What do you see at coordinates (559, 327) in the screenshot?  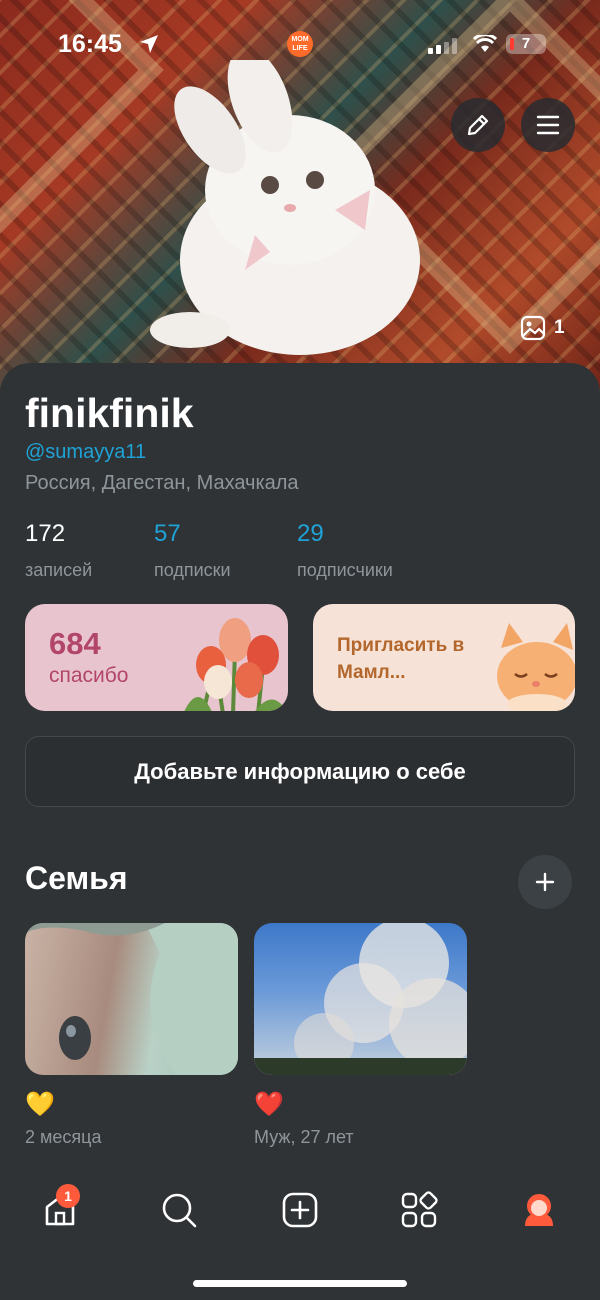 I see `photos-count-label: 1` at bounding box center [559, 327].